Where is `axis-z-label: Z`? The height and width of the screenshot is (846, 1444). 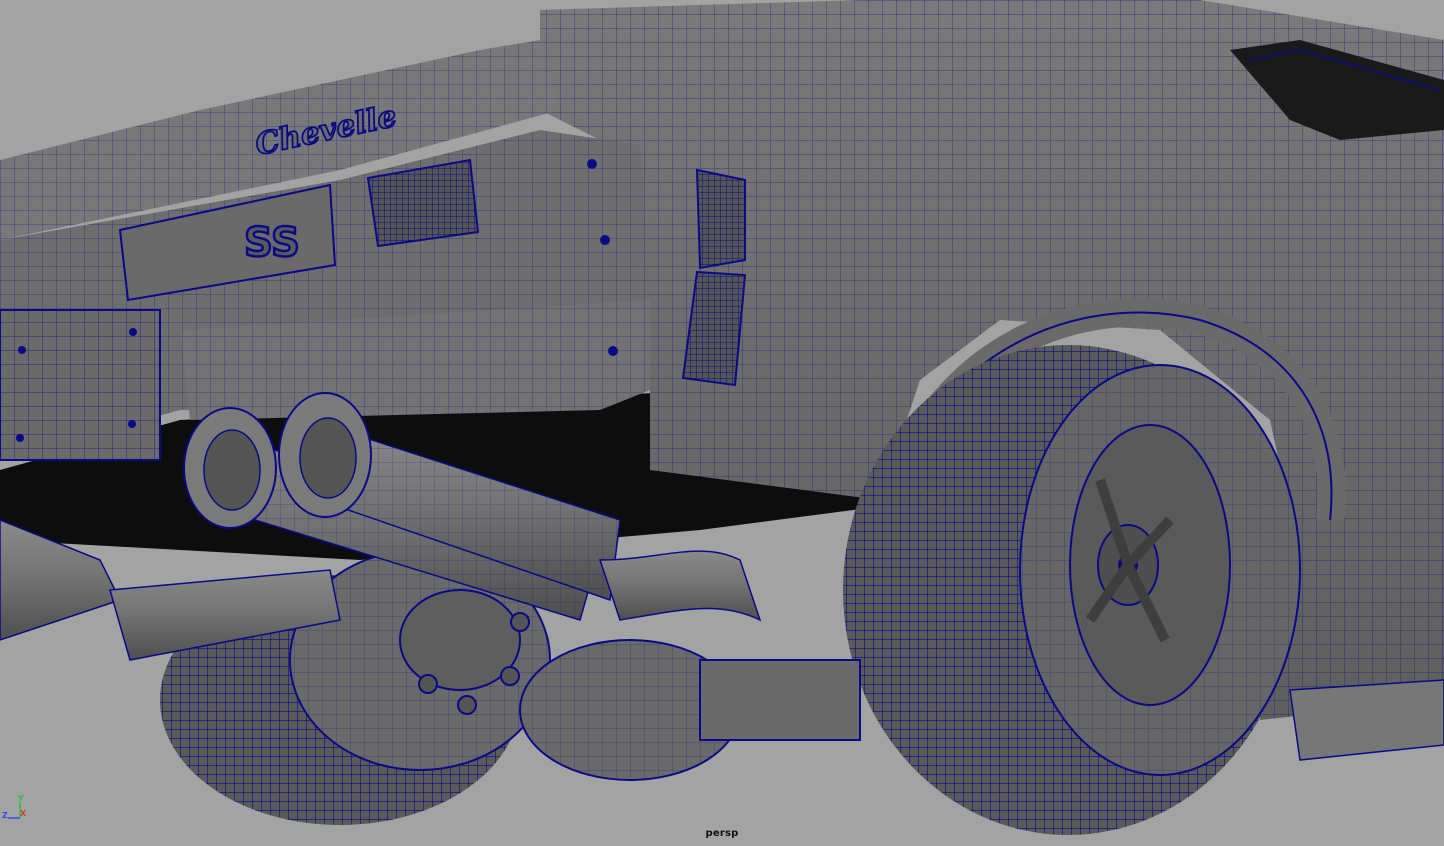
axis-z-label: Z is located at coordinates (5, 815).